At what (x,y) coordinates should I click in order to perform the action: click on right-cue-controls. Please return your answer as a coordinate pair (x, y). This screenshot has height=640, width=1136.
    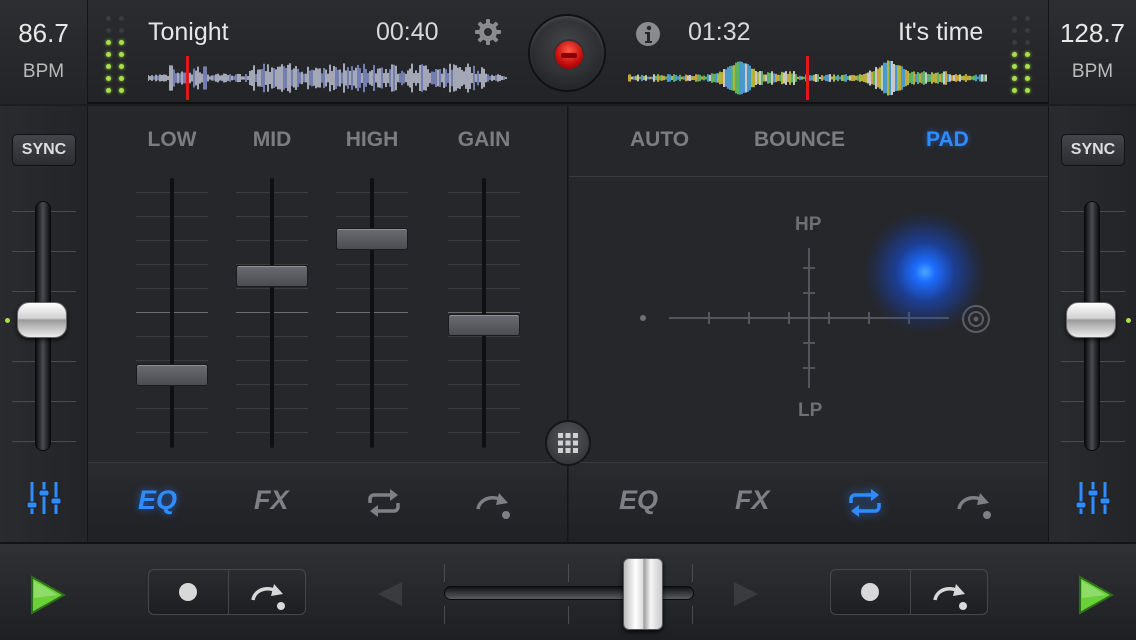
    Looking at the image, I should click on (909, 592).